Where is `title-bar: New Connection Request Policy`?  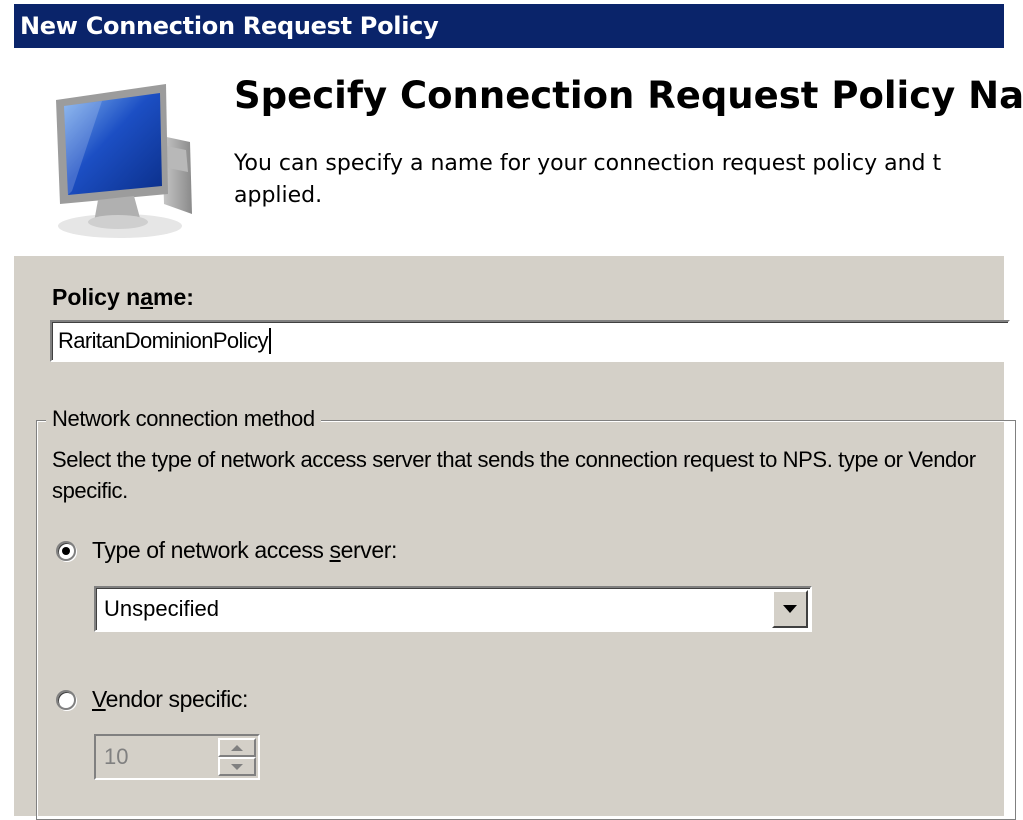 title-bar: New Connection Request Policy is located at coordinates (509, 26).